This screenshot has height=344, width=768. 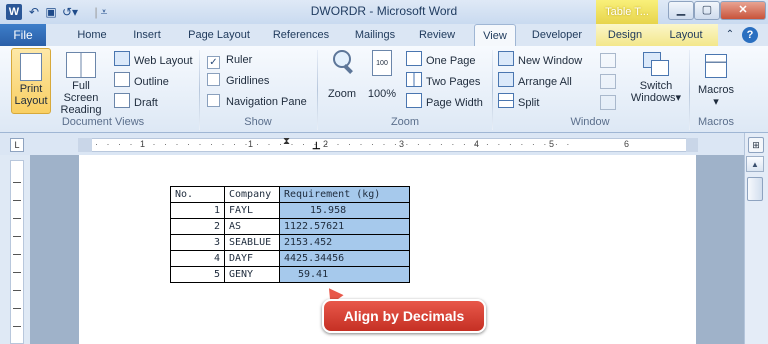 I want to click on synchronous-scrolling-icon, so click(x=608, y=81).